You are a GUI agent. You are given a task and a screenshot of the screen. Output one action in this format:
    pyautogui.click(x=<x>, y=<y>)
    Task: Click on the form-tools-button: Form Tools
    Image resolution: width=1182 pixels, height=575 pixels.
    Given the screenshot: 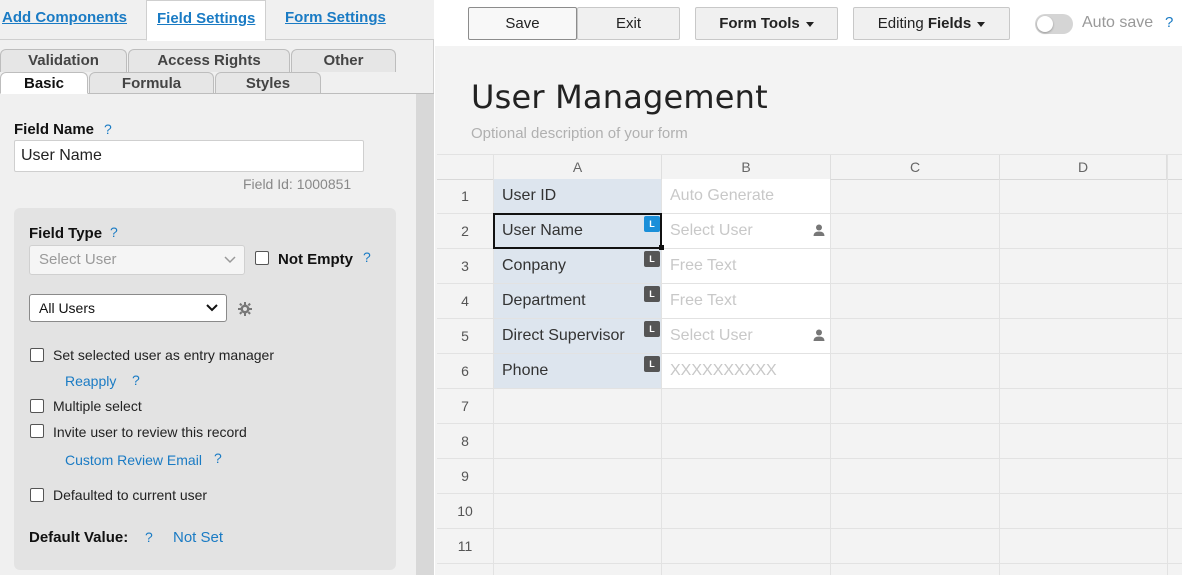 What is the action you would take?
    pyautogui.click(x=766, y=23)
    